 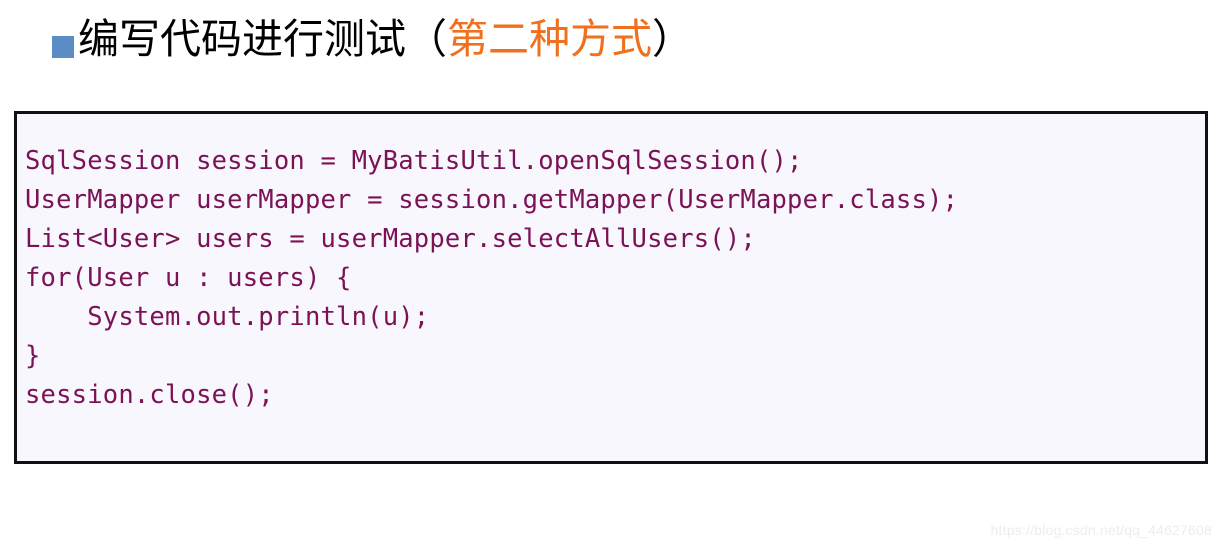 I want to click on watermark: https://blog.csdn.net/qq_44627608, so click(x=1101, y=530).